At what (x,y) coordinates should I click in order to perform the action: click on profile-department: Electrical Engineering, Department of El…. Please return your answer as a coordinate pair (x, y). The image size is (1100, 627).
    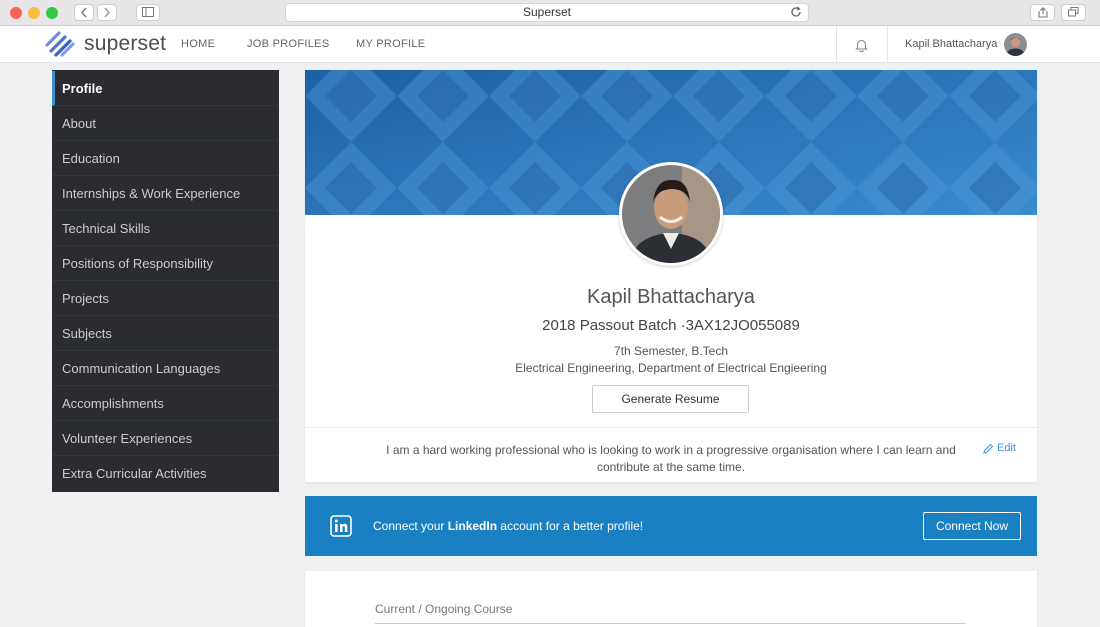
    Looking at the image, I should click on (671, 368).